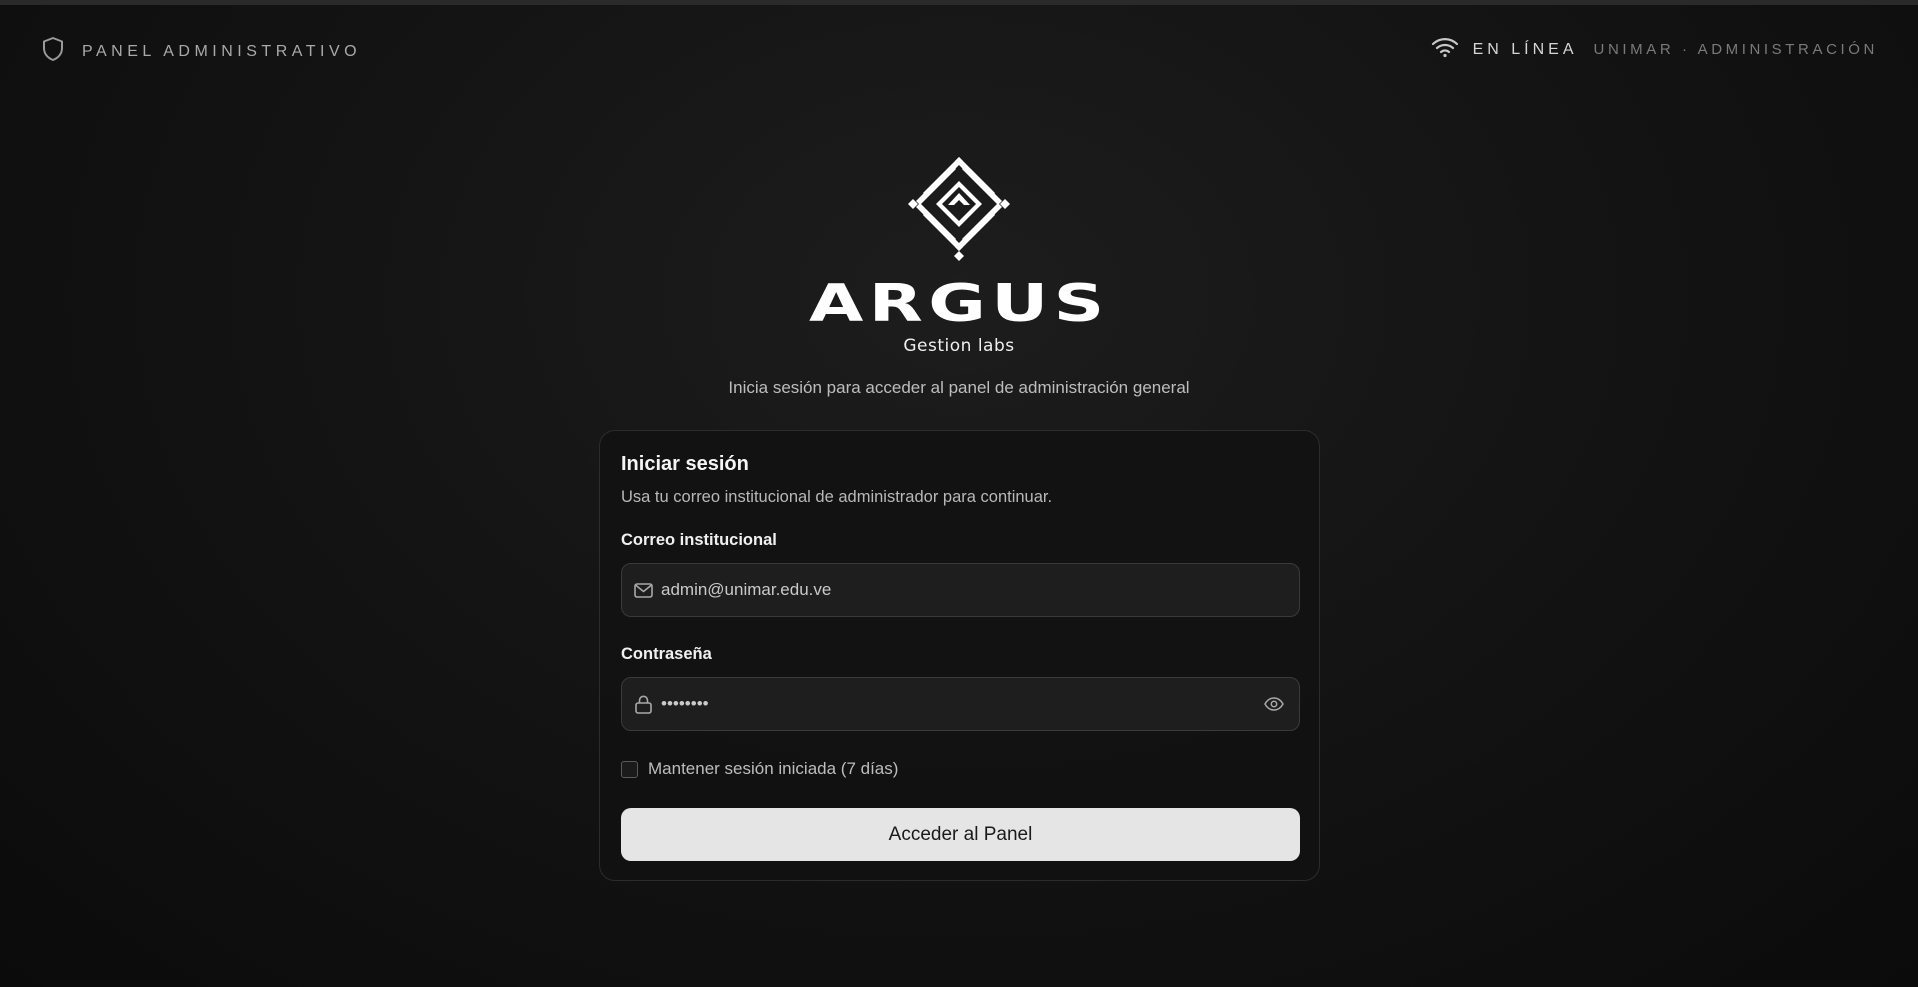 The image size is (1918, 987). What do you see at coordinates (959, 346) in the screenshot?
I see `brand-tagline: Gestion labs` at bounding box center [959, 346].